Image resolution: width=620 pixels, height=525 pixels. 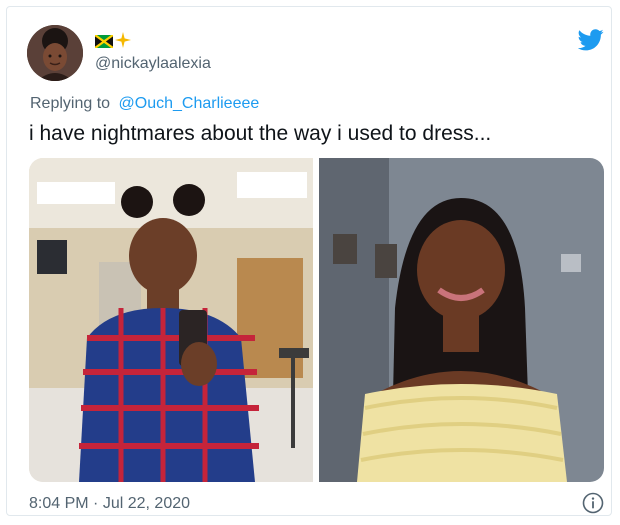 What do you see at coordinates (70, 103) in the screenshot?
I see `replying-to-prefix: Replying to` at bounding box center [70, 103].